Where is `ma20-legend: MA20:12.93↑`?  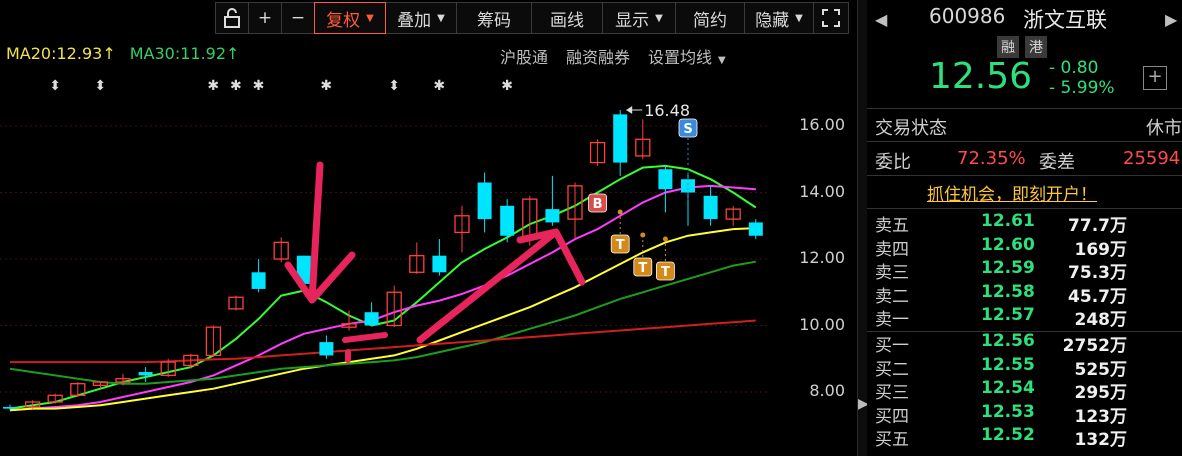
ma20-legend: MA20:12.93↑ is located at coordinates (61, 53).